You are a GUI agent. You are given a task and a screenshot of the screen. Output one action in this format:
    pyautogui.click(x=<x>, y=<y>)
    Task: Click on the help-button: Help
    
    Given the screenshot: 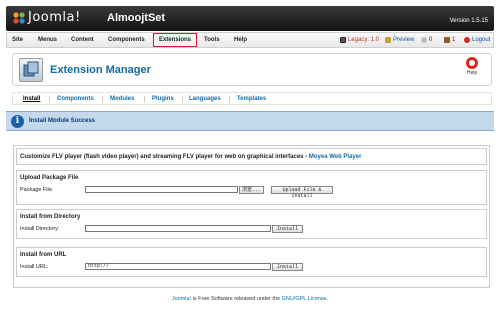 What is the action you would take?
    pyautogui.click(x=472, y=66)
    